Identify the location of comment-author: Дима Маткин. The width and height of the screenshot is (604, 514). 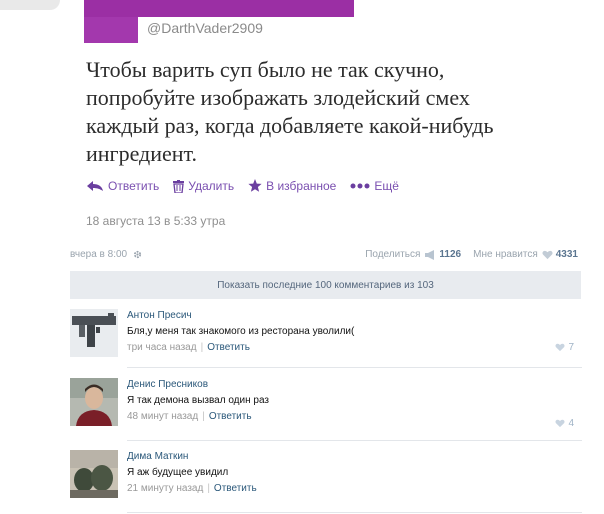
(157, 456).